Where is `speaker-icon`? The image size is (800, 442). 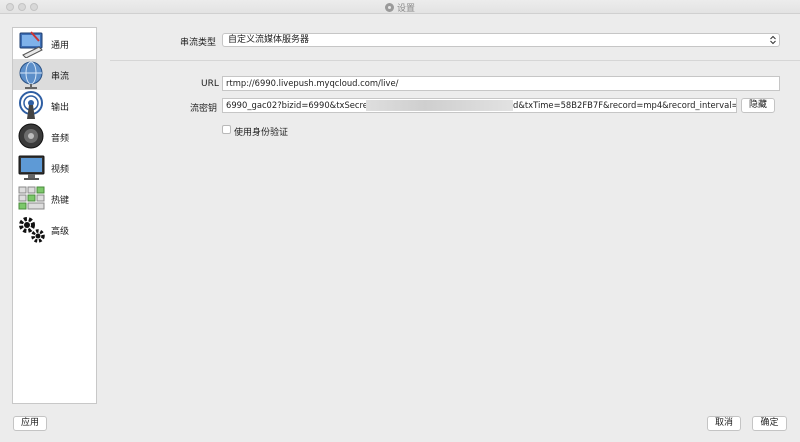 speaker-icon is located at coordinates (31, 136).